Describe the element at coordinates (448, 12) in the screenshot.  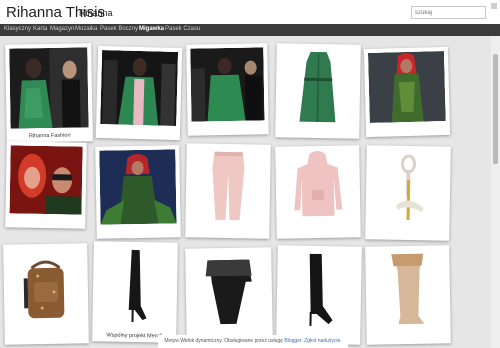
I see `search-input` at that location.